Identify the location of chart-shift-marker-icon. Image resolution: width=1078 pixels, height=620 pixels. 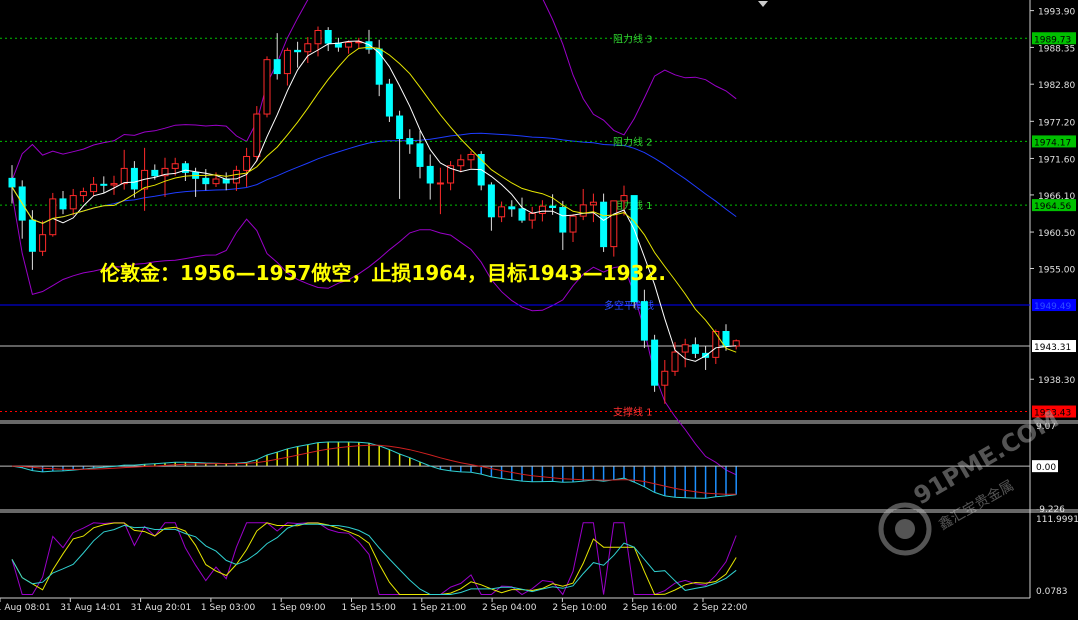
(763, 4).